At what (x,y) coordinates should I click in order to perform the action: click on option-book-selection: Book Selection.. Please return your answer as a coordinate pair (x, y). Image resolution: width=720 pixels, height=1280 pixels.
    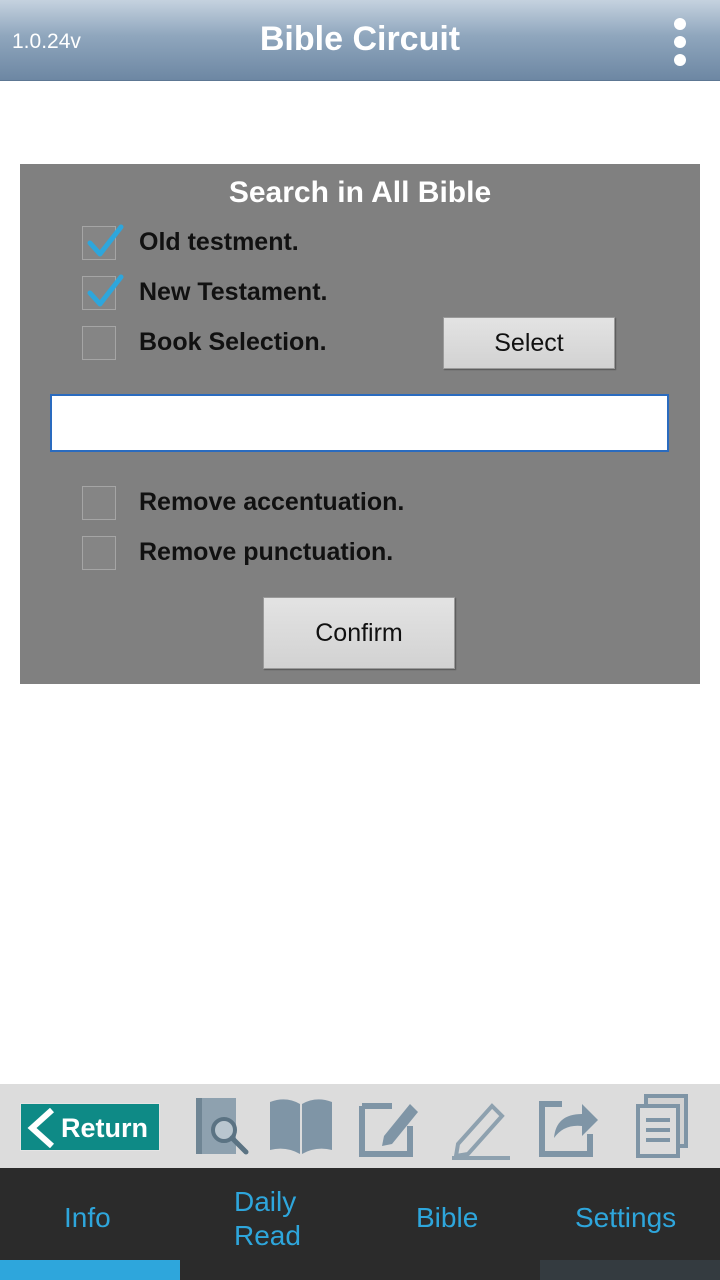
    Looking at the image, I should click on (282, 343).